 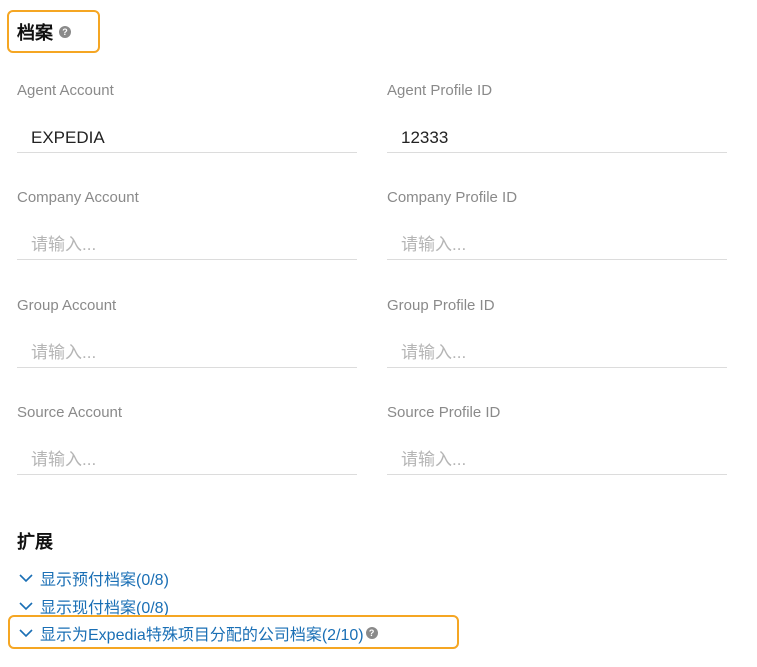 I want to click on profile-section-title: 档案 ?, so click(x=44, y=32).